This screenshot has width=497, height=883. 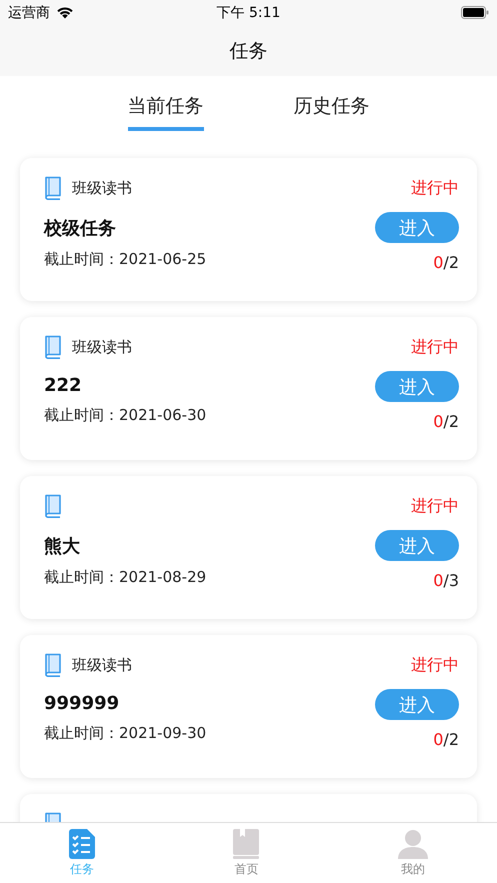 What do you see at coordinates (80, 228) in the screenshot?
I see `task-title: 校级任务` at bounding box center [80, 228].